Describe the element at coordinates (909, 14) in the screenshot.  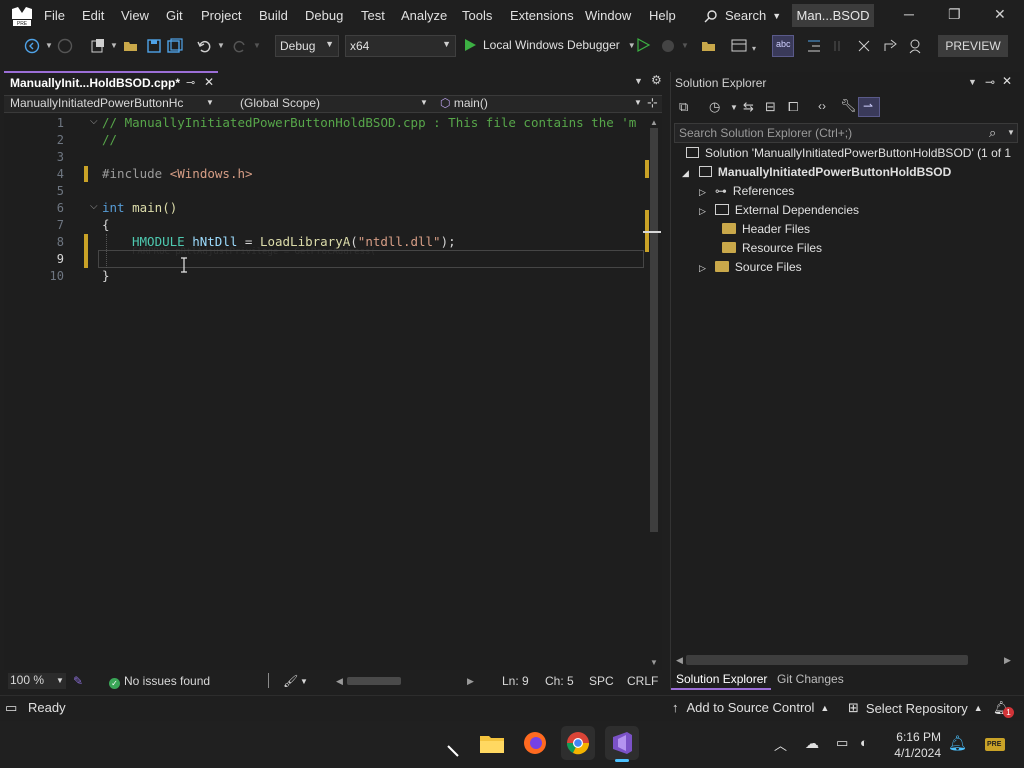
I see `minimize-icon: ─` at that location.